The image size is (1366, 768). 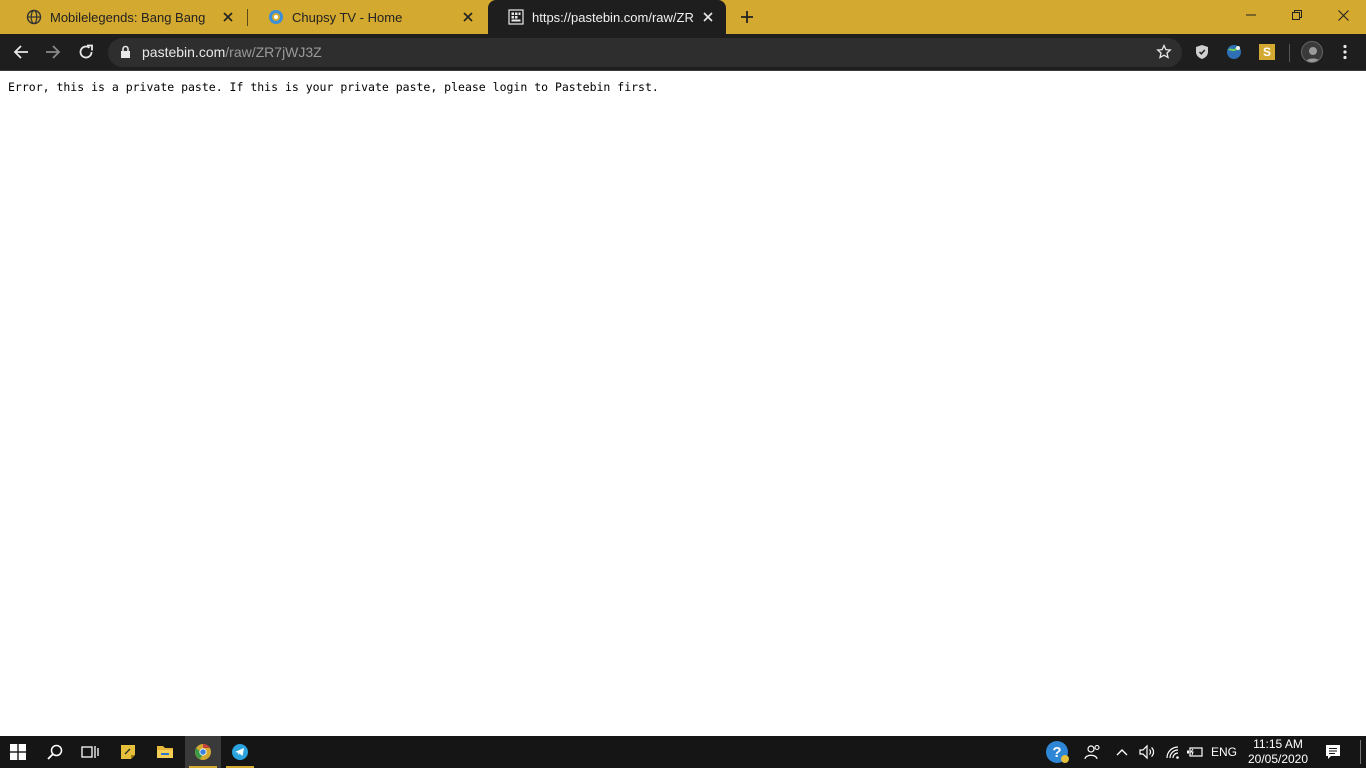 I want to click on close-icon, so click(x=1343, y=15).